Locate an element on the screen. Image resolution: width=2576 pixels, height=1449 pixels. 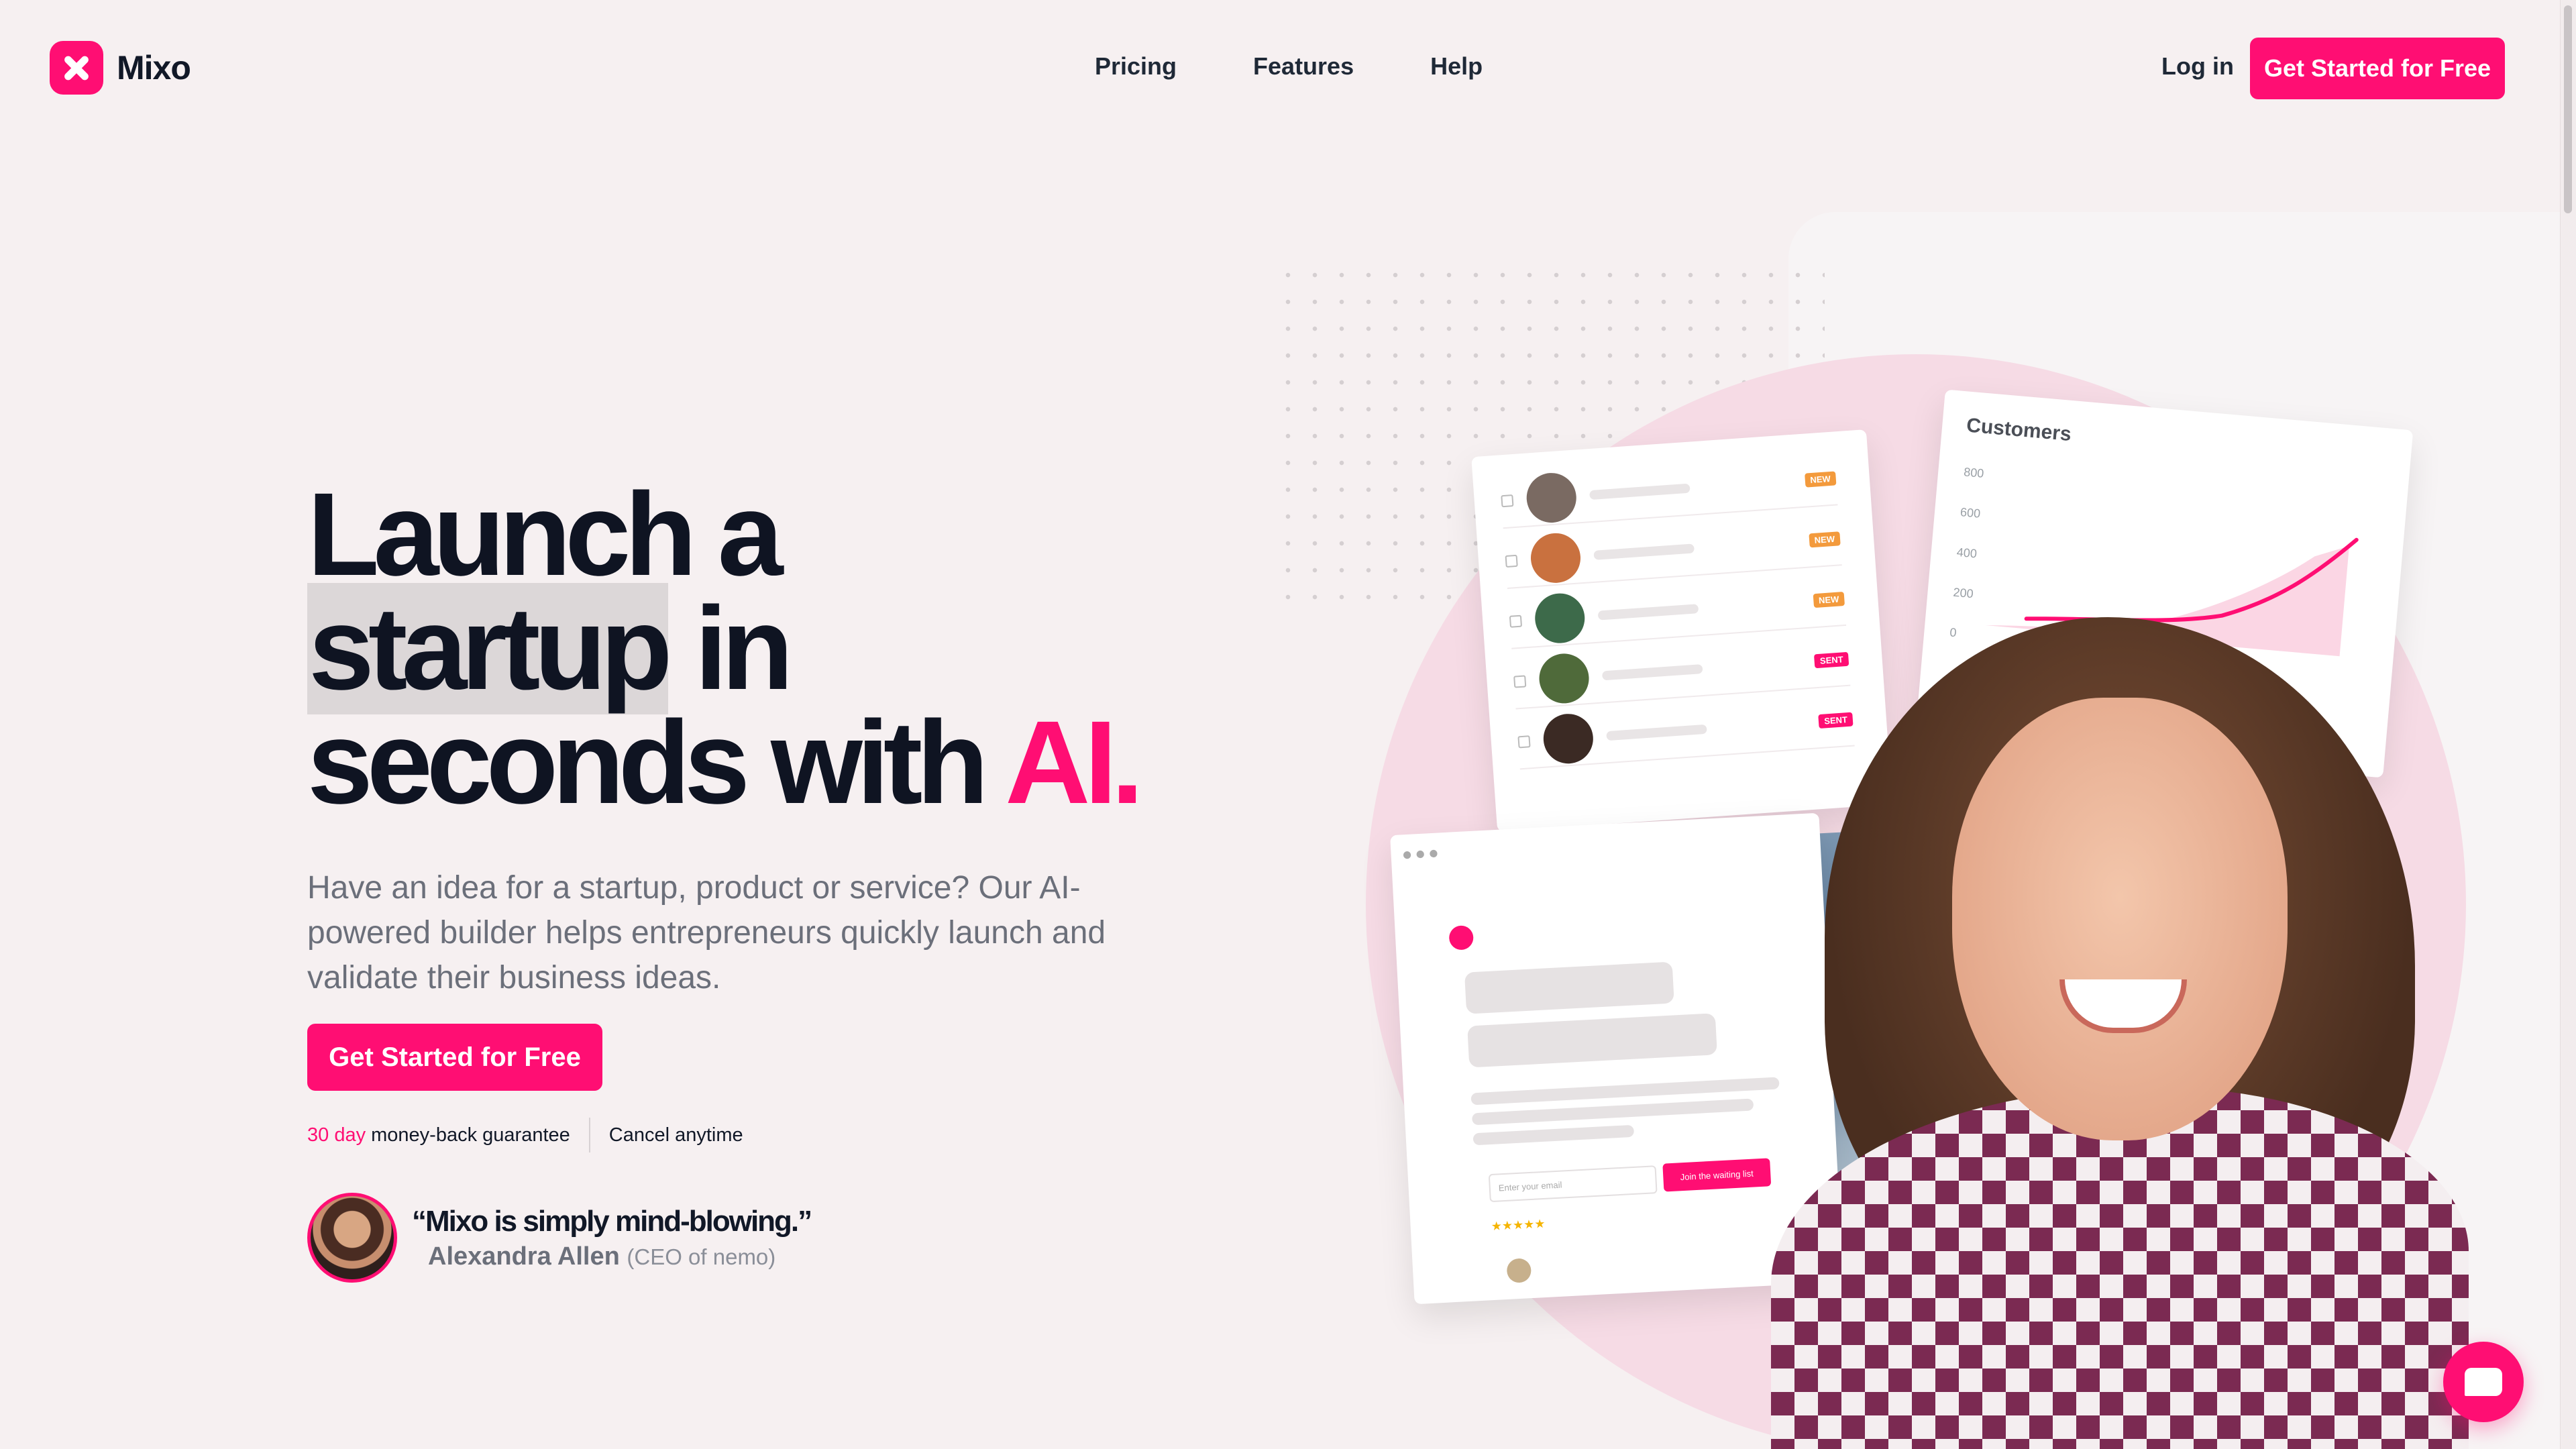
hero-title-accent: AI. is located at coordinates (1074, 762).